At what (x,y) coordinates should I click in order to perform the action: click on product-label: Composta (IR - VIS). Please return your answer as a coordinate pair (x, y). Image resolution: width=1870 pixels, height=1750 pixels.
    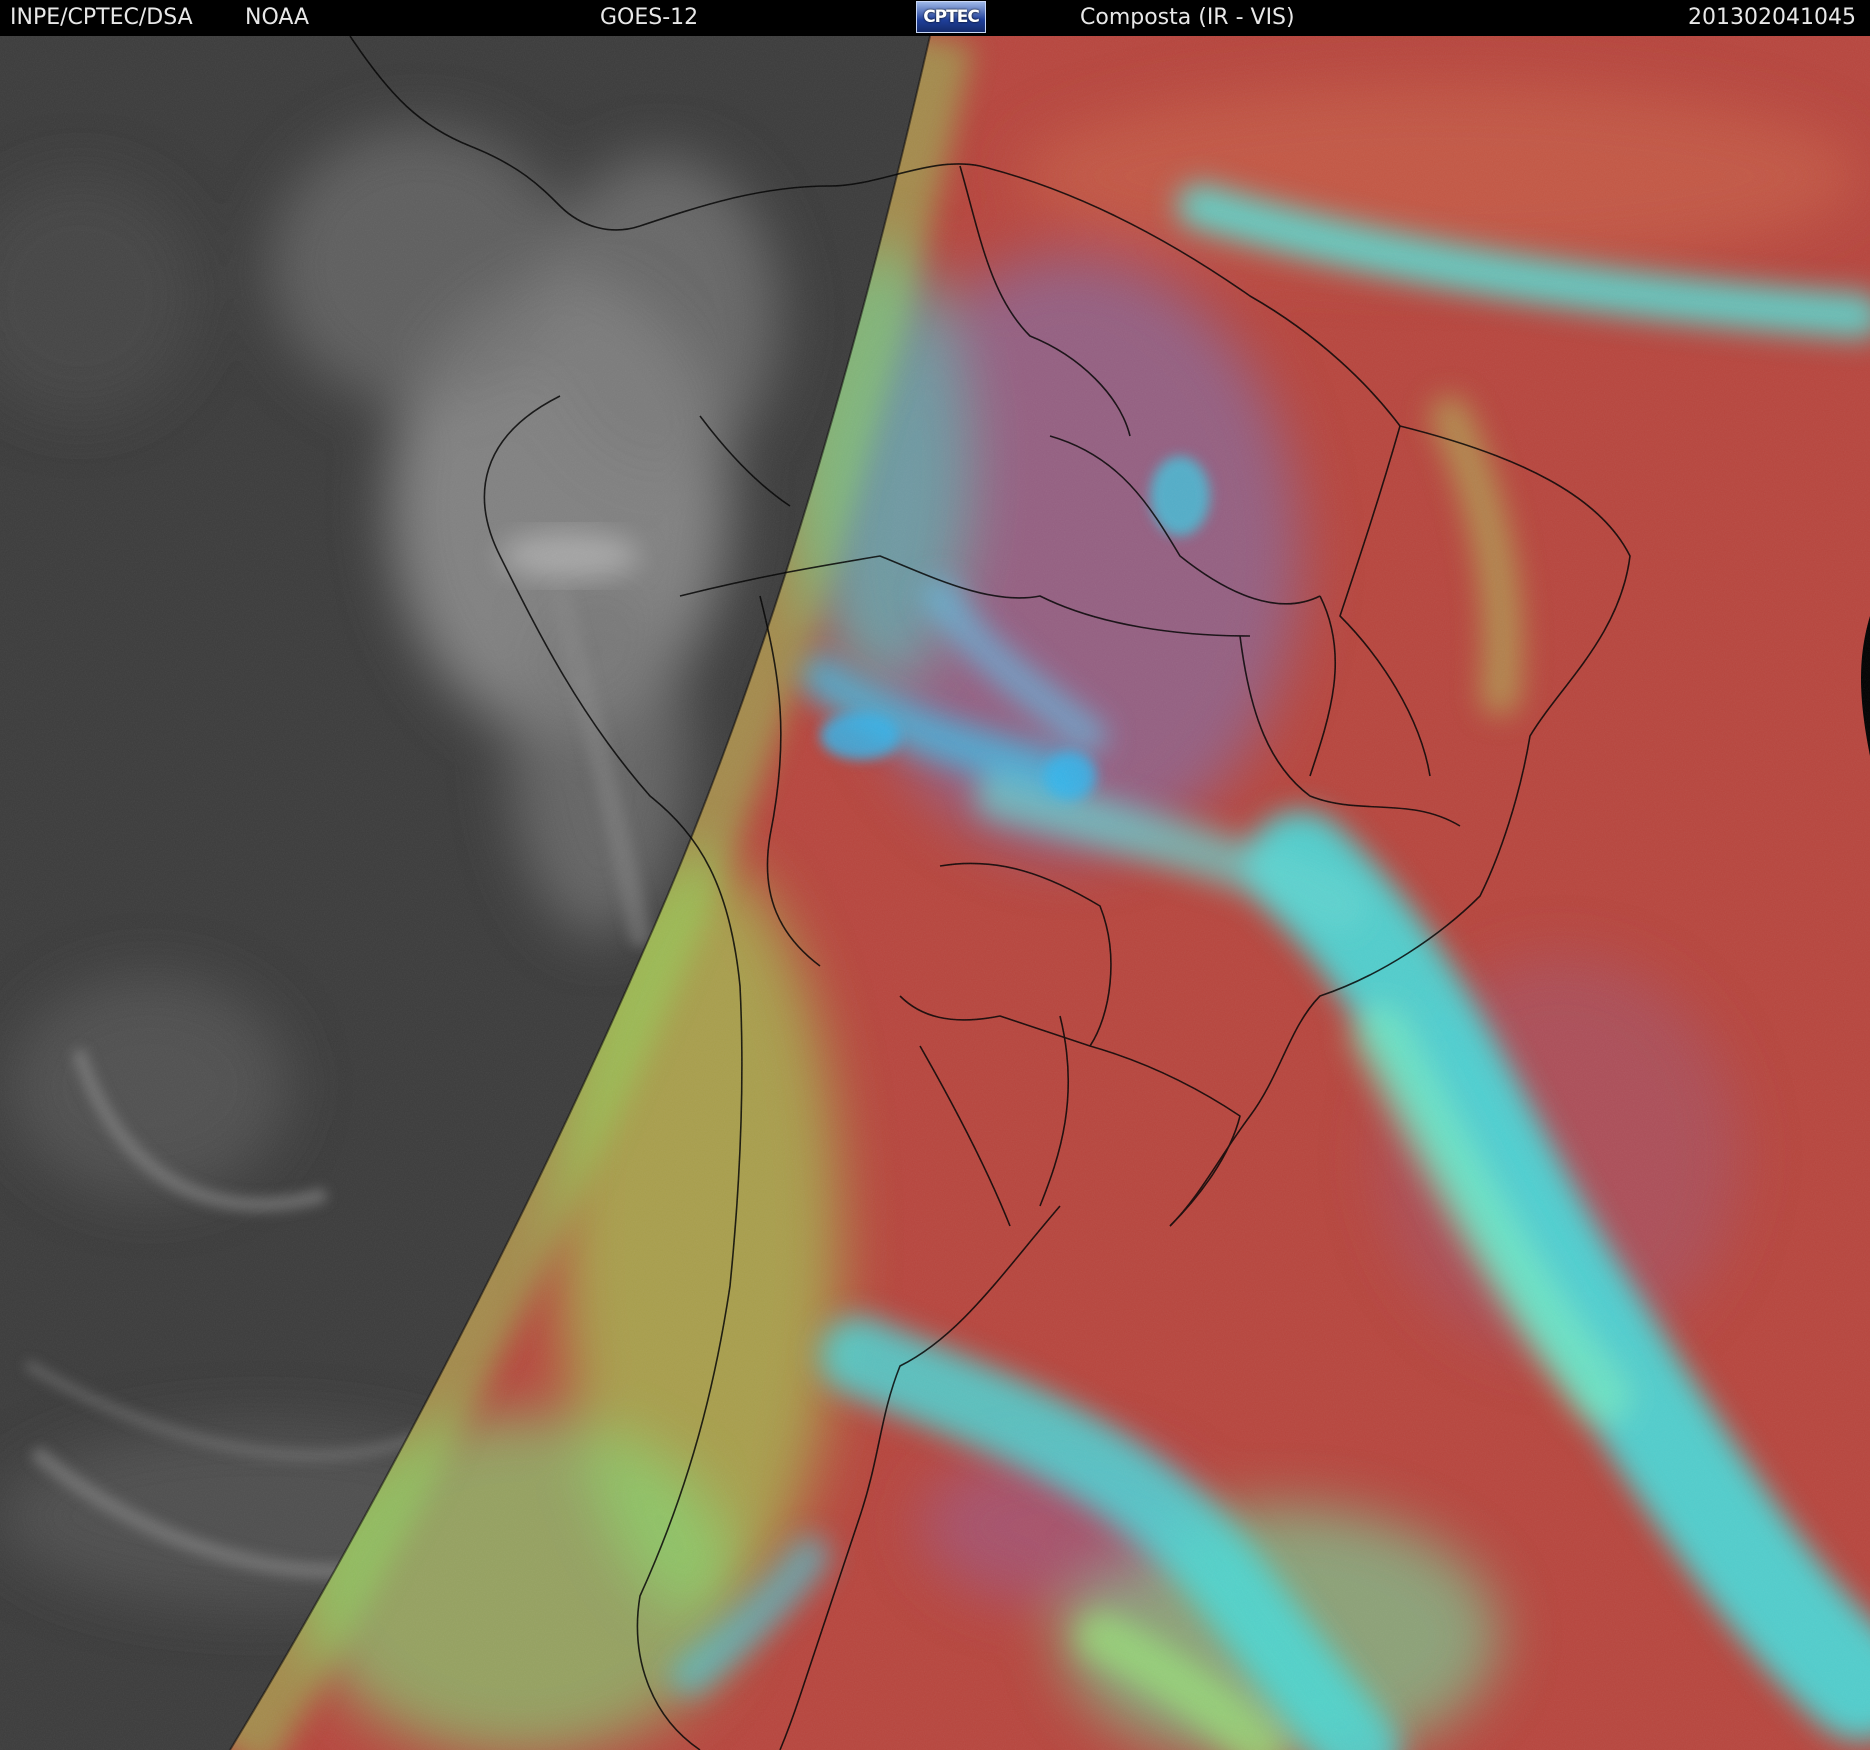
    Looking at the image, I should click on (1187, 17).